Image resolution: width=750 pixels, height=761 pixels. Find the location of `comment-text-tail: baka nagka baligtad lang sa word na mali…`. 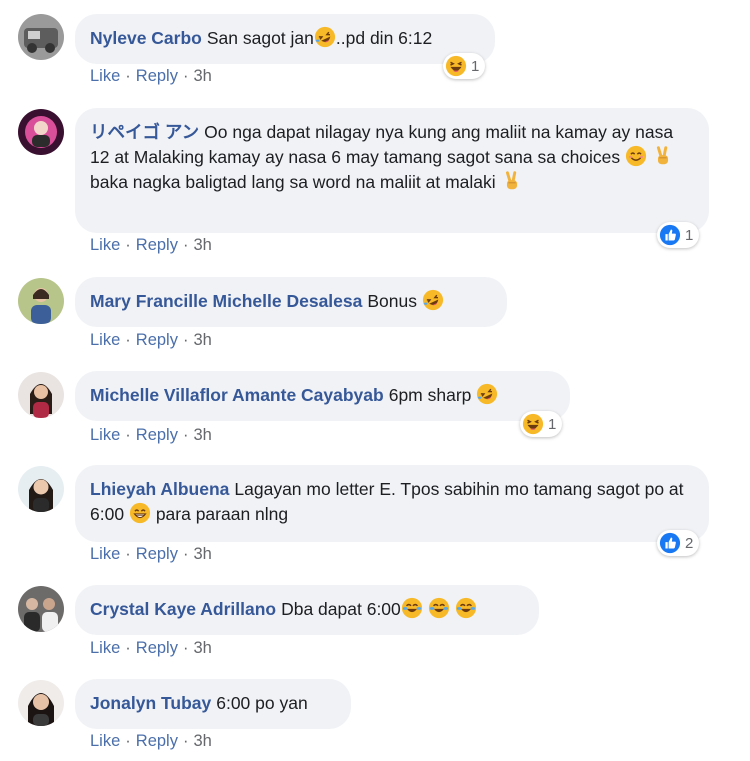

comment-text-tail: baka nagka baligtad lang sa word na mali… is located at coordinates (293, 182).